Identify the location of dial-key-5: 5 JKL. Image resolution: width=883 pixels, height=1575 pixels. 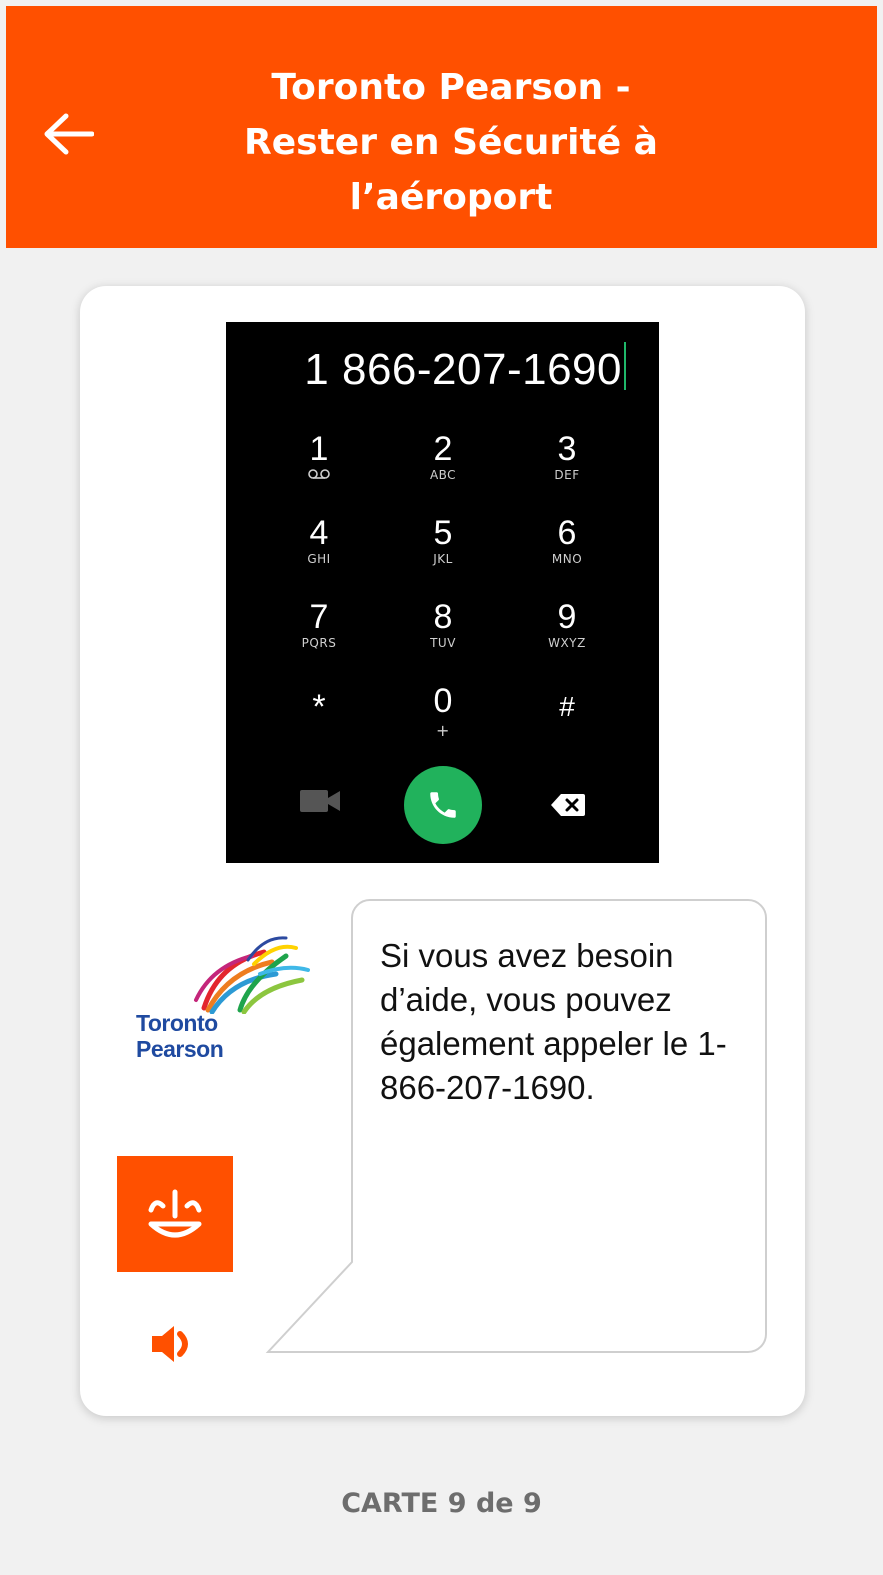
(443, 553).